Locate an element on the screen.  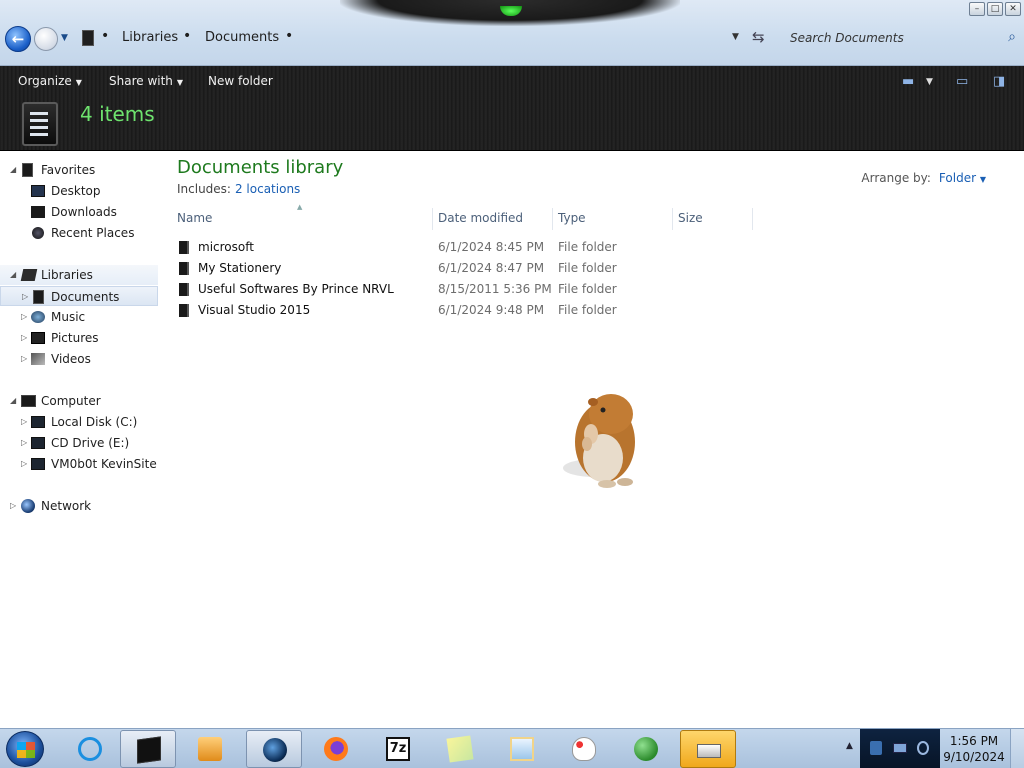
breadcrumb-libraries: Libraries is located at coordinates (150, 37).